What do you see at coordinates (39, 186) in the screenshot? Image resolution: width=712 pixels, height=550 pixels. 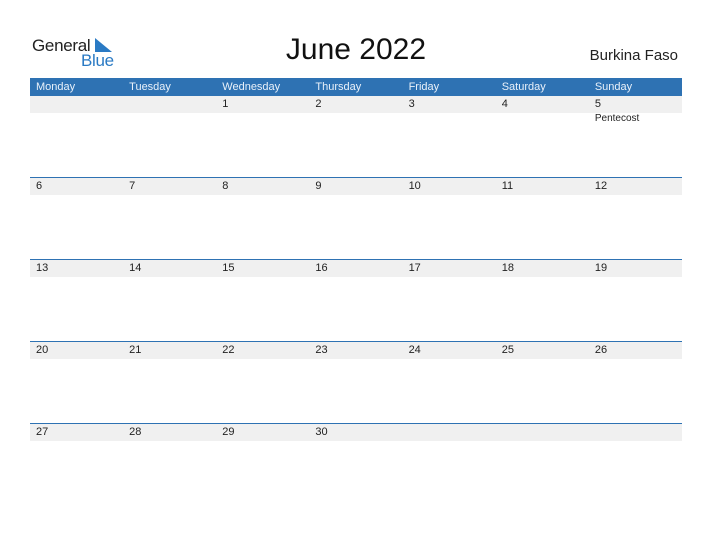 I see `day-number: 6` at bounding box center [39, 186].